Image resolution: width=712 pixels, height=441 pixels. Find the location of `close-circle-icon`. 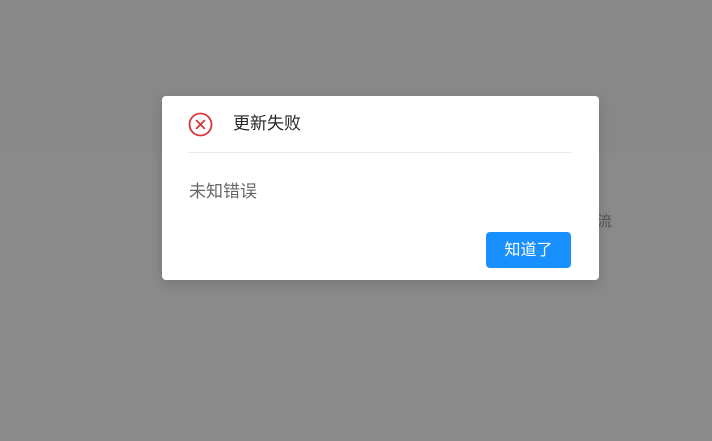

close-circle-icon is located at coordinates (200, 124).